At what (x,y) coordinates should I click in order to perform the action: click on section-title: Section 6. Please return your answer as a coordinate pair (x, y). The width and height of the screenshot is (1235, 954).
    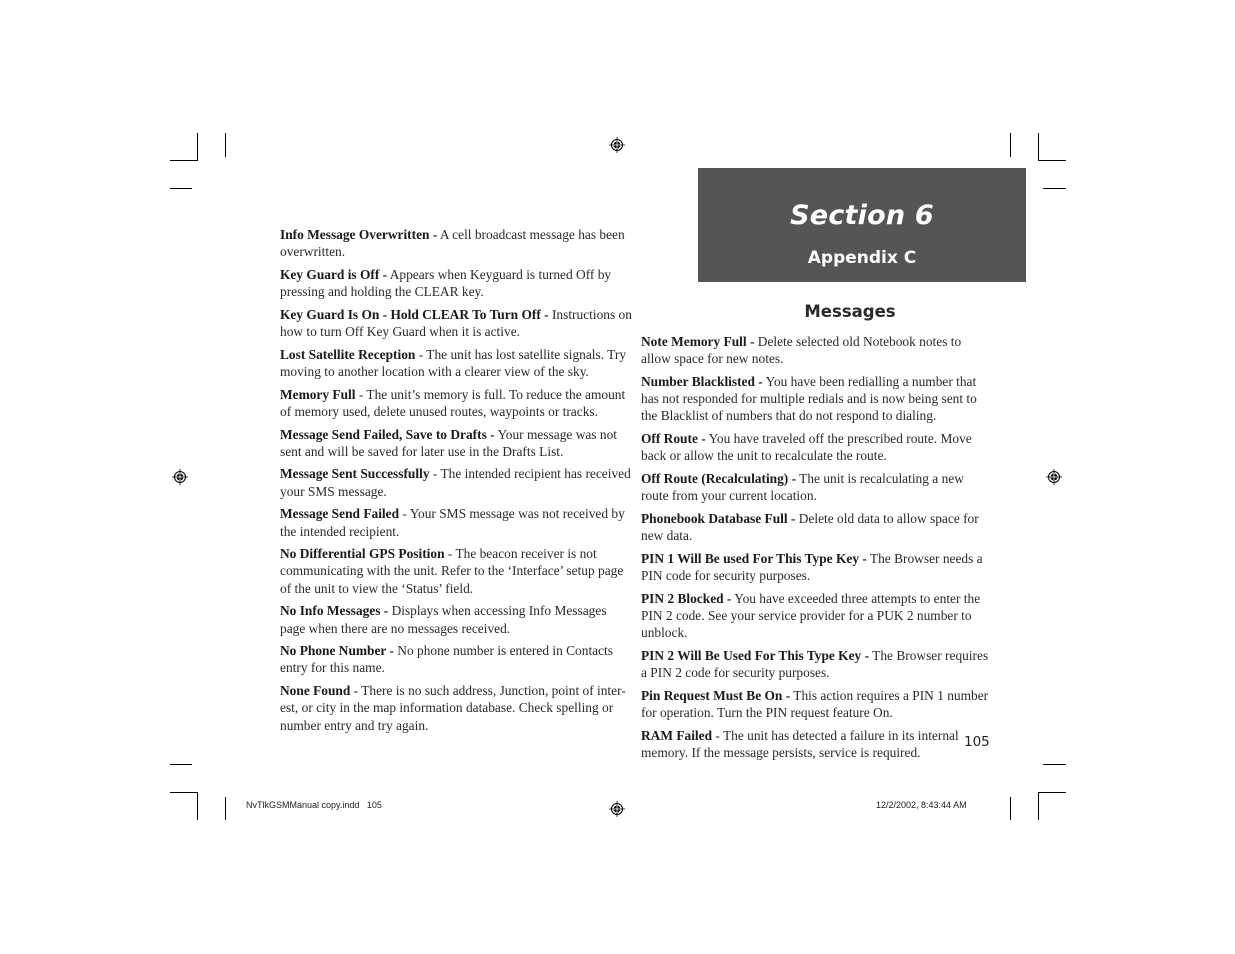
    Looking at the image, I should click on (862, 215).